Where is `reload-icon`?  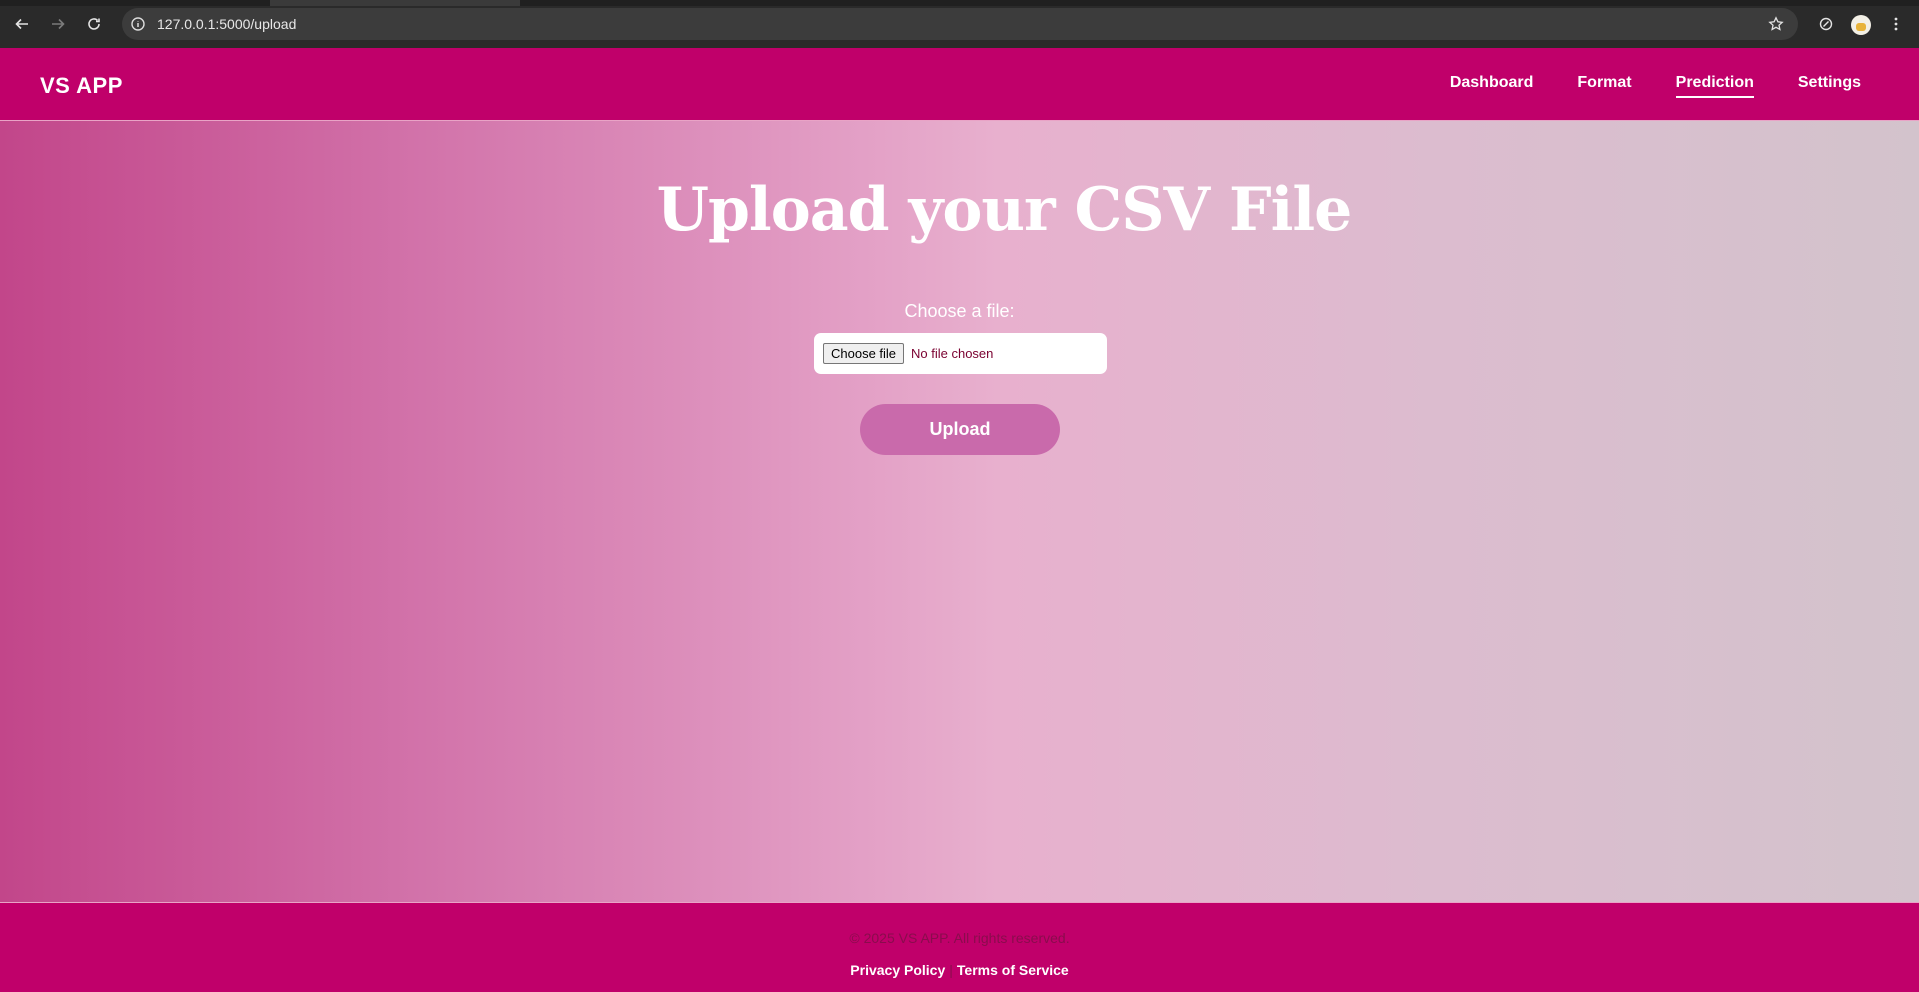 reload-icon is located at coordinates (94, 24).